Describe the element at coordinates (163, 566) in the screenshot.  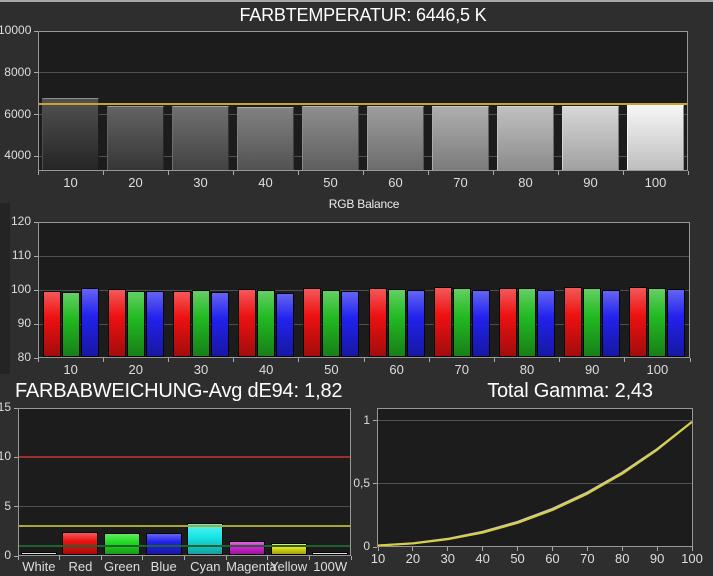
I see `x-axis-label: Blue` at that location.